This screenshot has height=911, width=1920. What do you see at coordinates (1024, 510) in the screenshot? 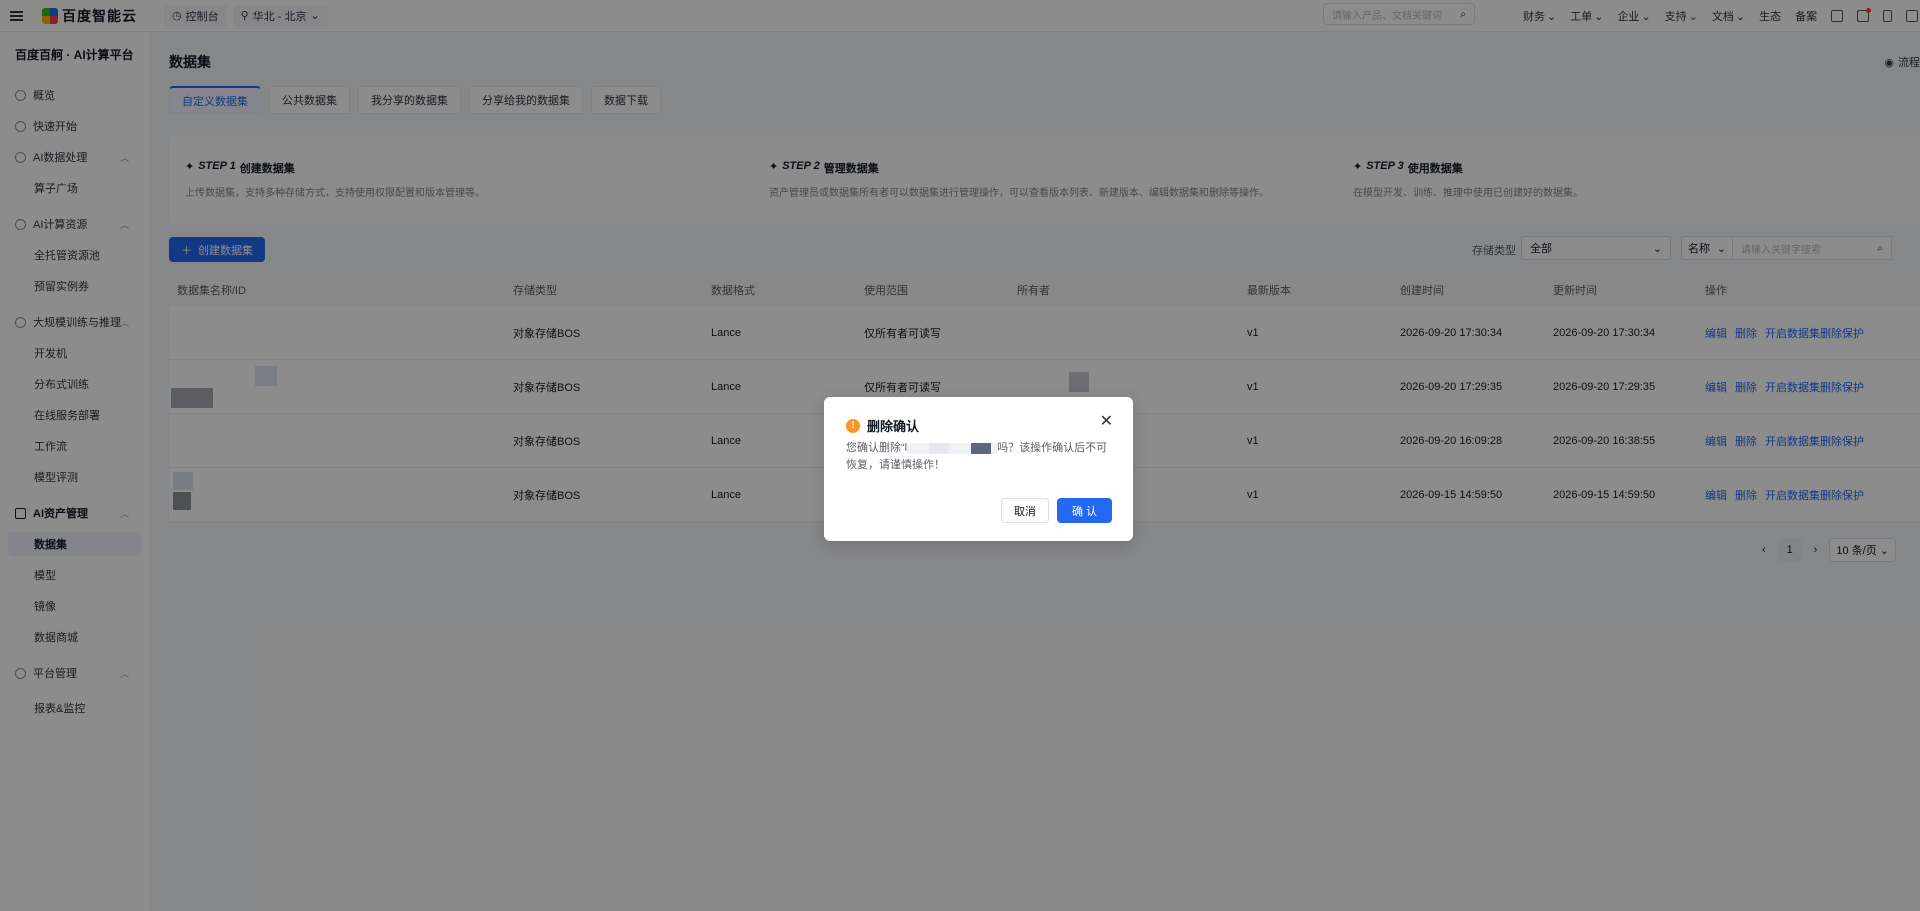
I see `cancel-button: 取消` at bounding box center [1024, 510].